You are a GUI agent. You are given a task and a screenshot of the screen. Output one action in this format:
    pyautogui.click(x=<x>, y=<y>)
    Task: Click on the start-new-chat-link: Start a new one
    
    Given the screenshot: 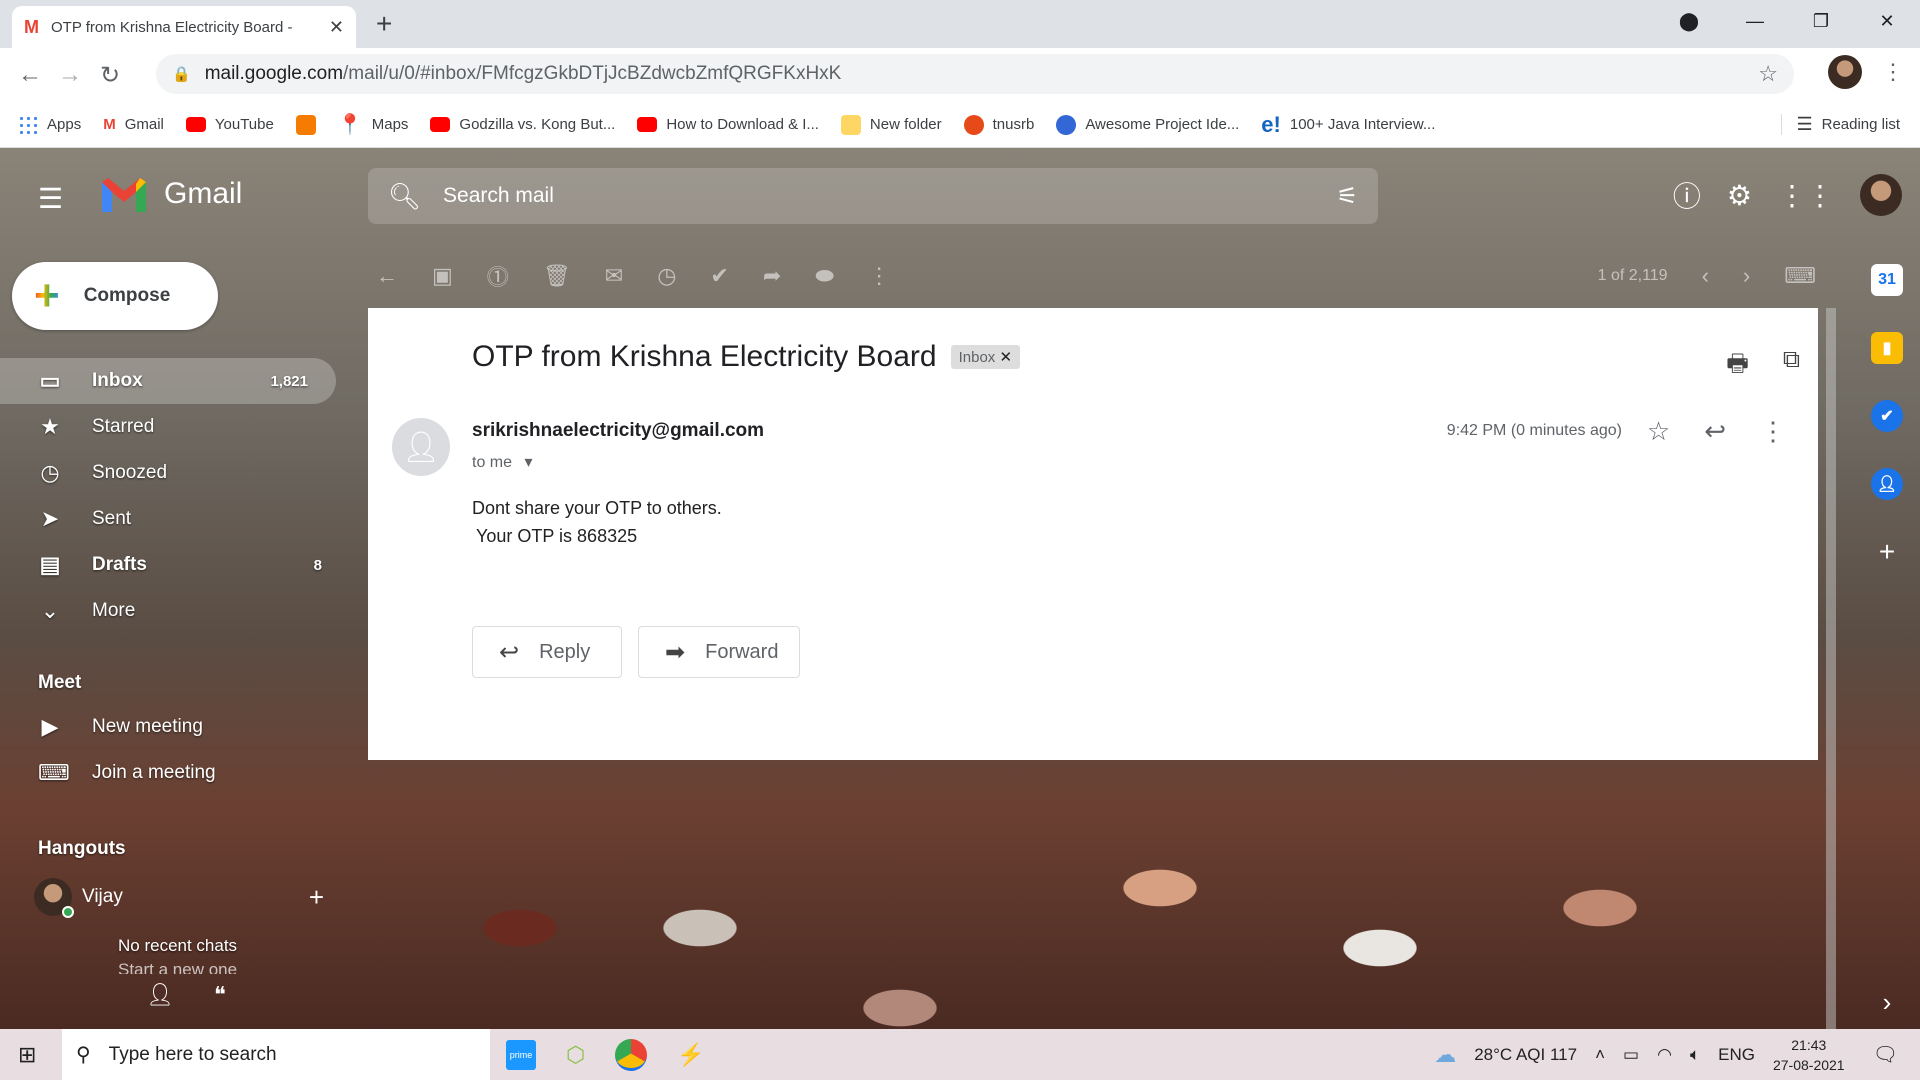 What is the action you would take?
    pyautogui.click(x=239, y=967)
    